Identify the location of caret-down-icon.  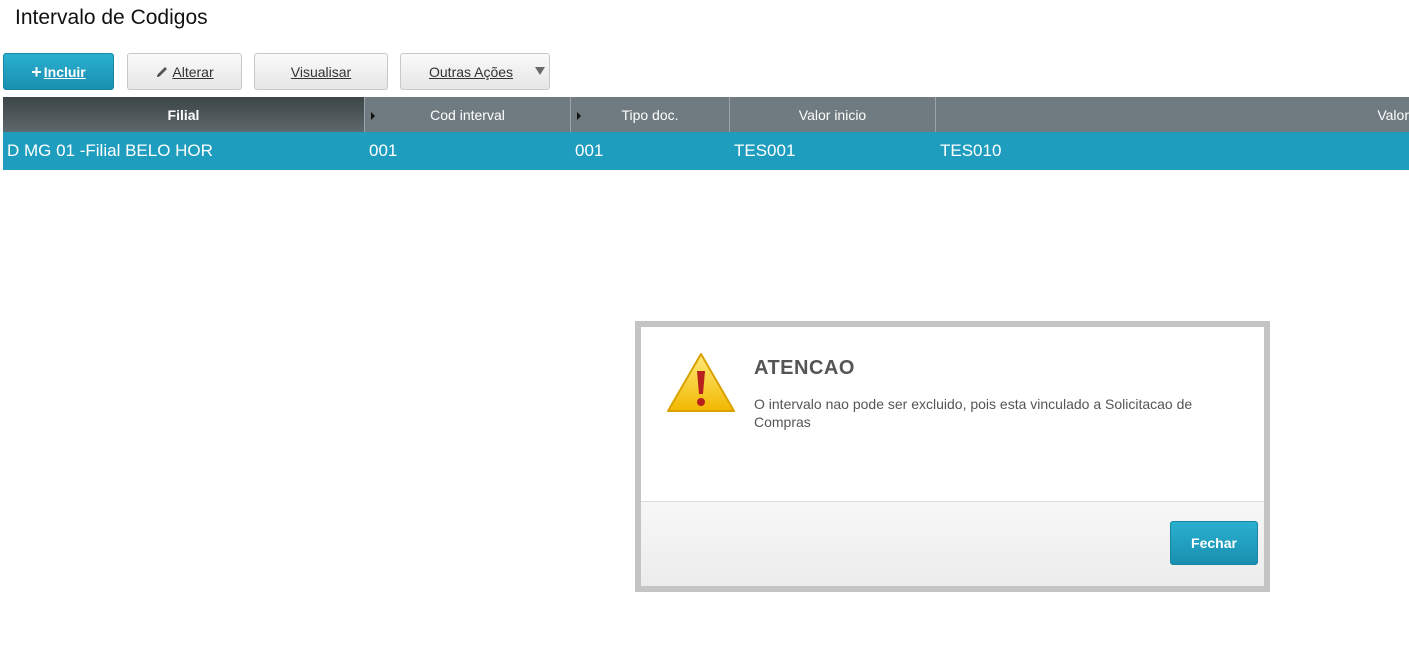
(540, 71).